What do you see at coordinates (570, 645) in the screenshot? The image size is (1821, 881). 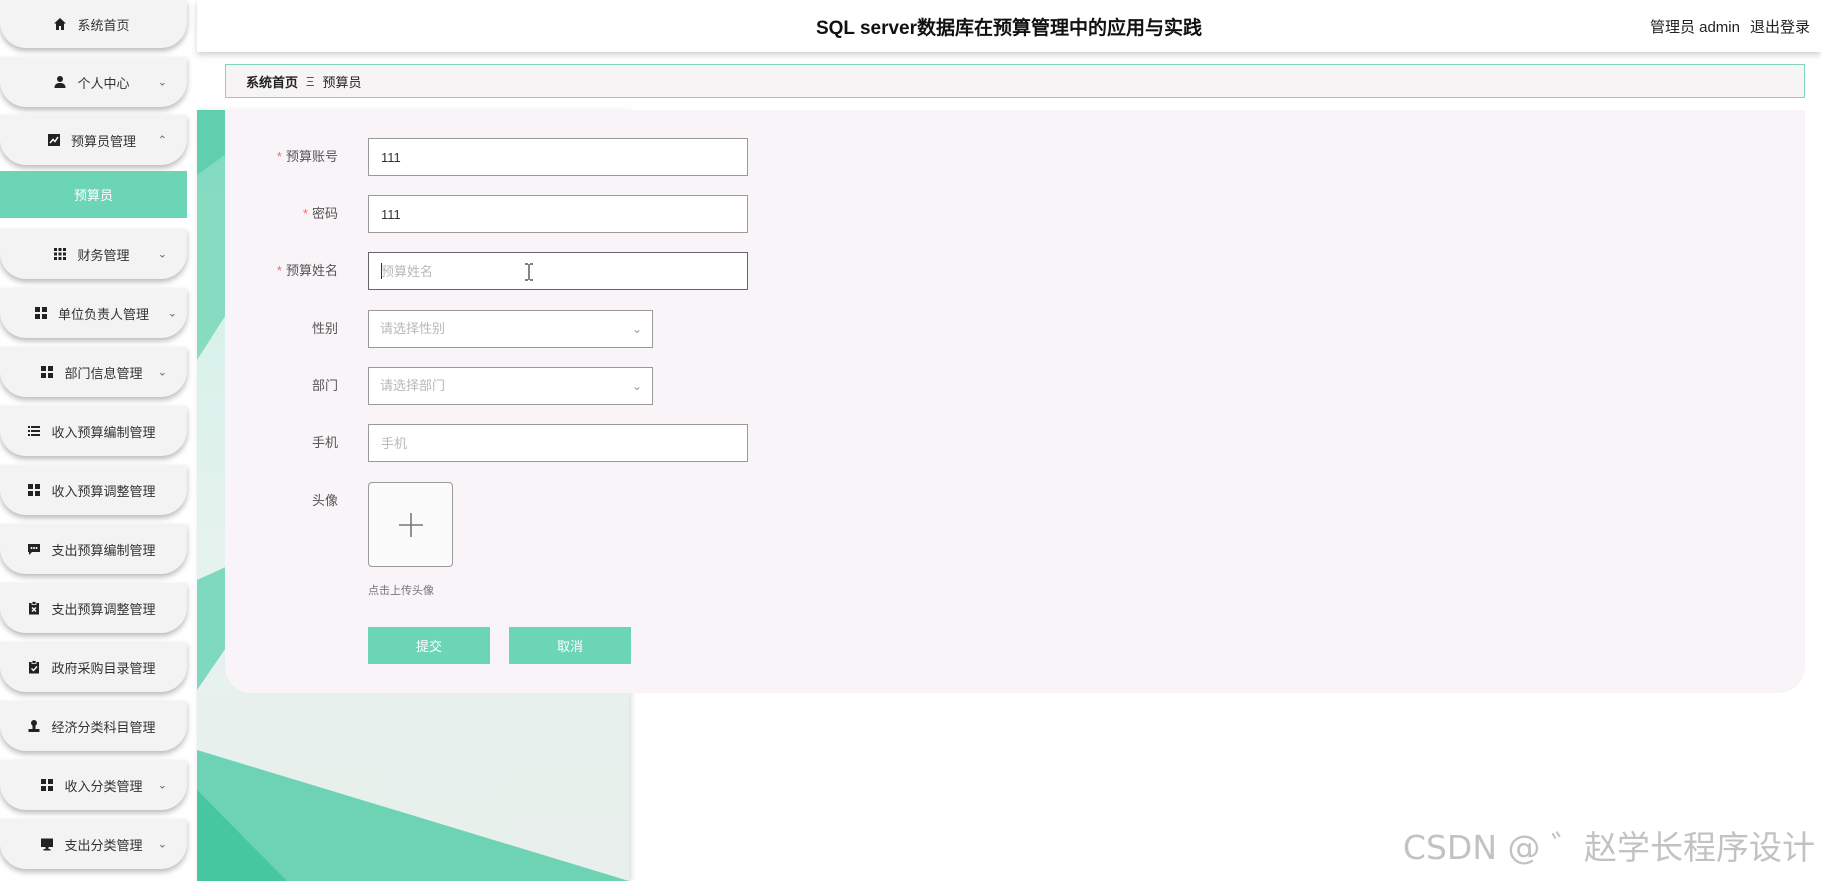 I see `cancel-button: 取消` at bounding box center [570, 645].